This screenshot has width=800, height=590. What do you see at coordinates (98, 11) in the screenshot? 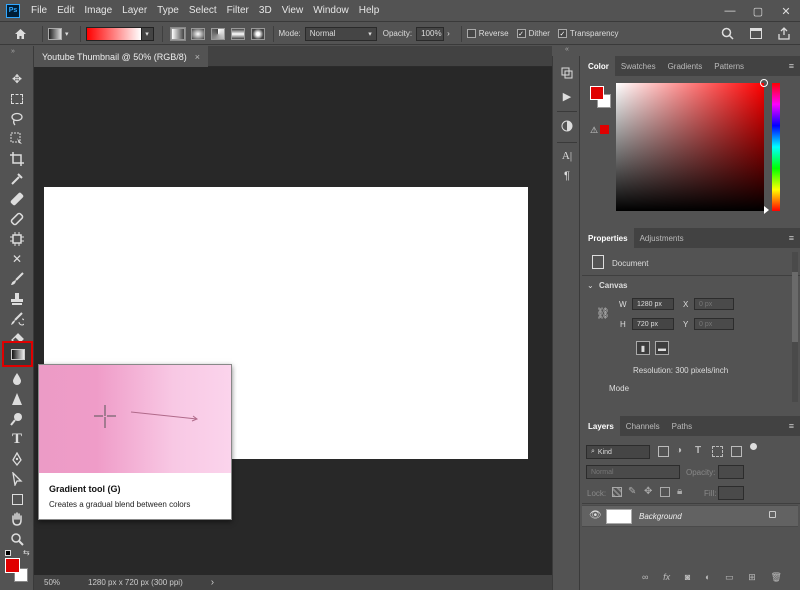
I see `menu-image: Image` at bounding box center [98, 11].